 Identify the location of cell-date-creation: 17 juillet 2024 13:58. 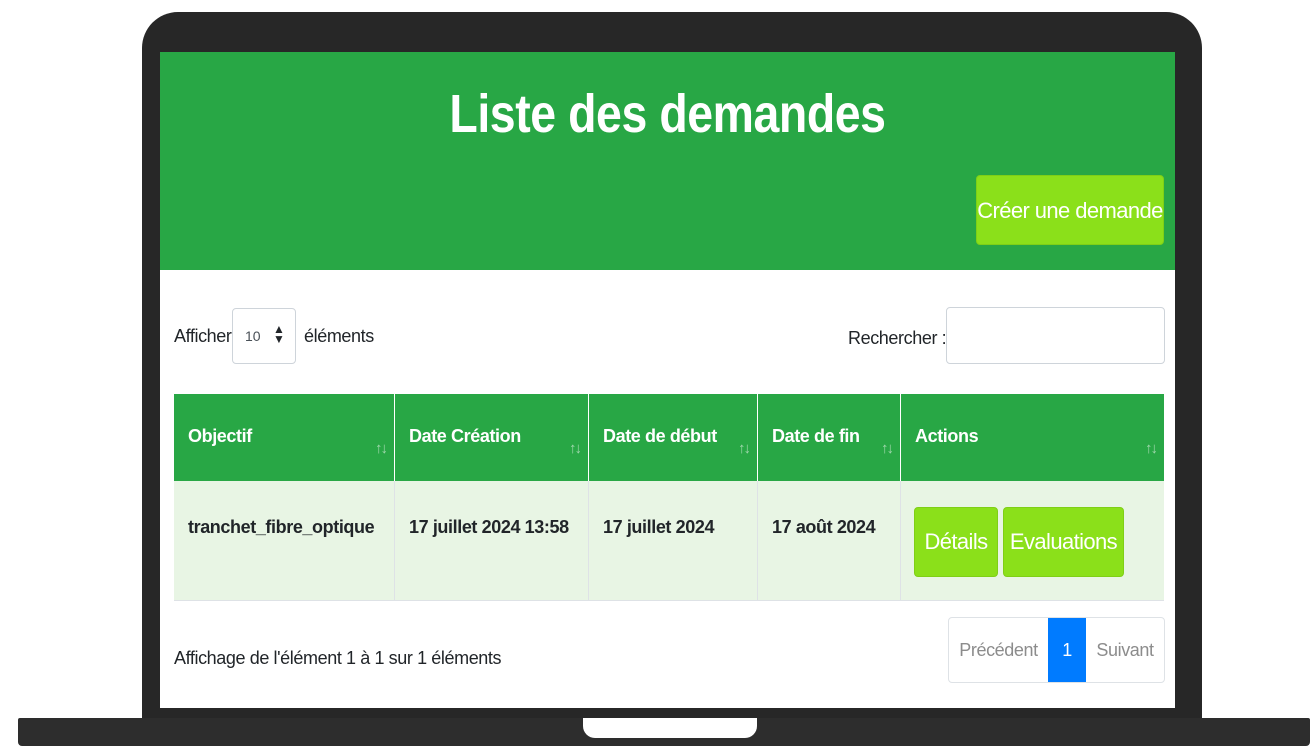
(492, 541).